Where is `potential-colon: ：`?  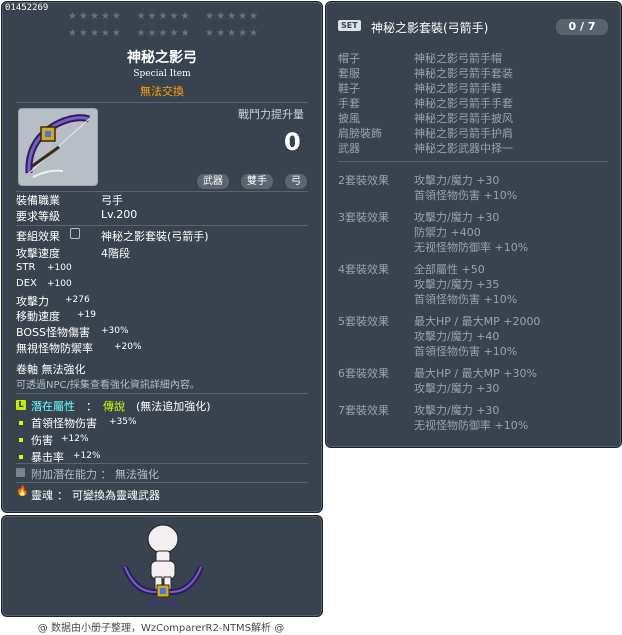 potential-colon: ： is located at coordinates (91, 406).